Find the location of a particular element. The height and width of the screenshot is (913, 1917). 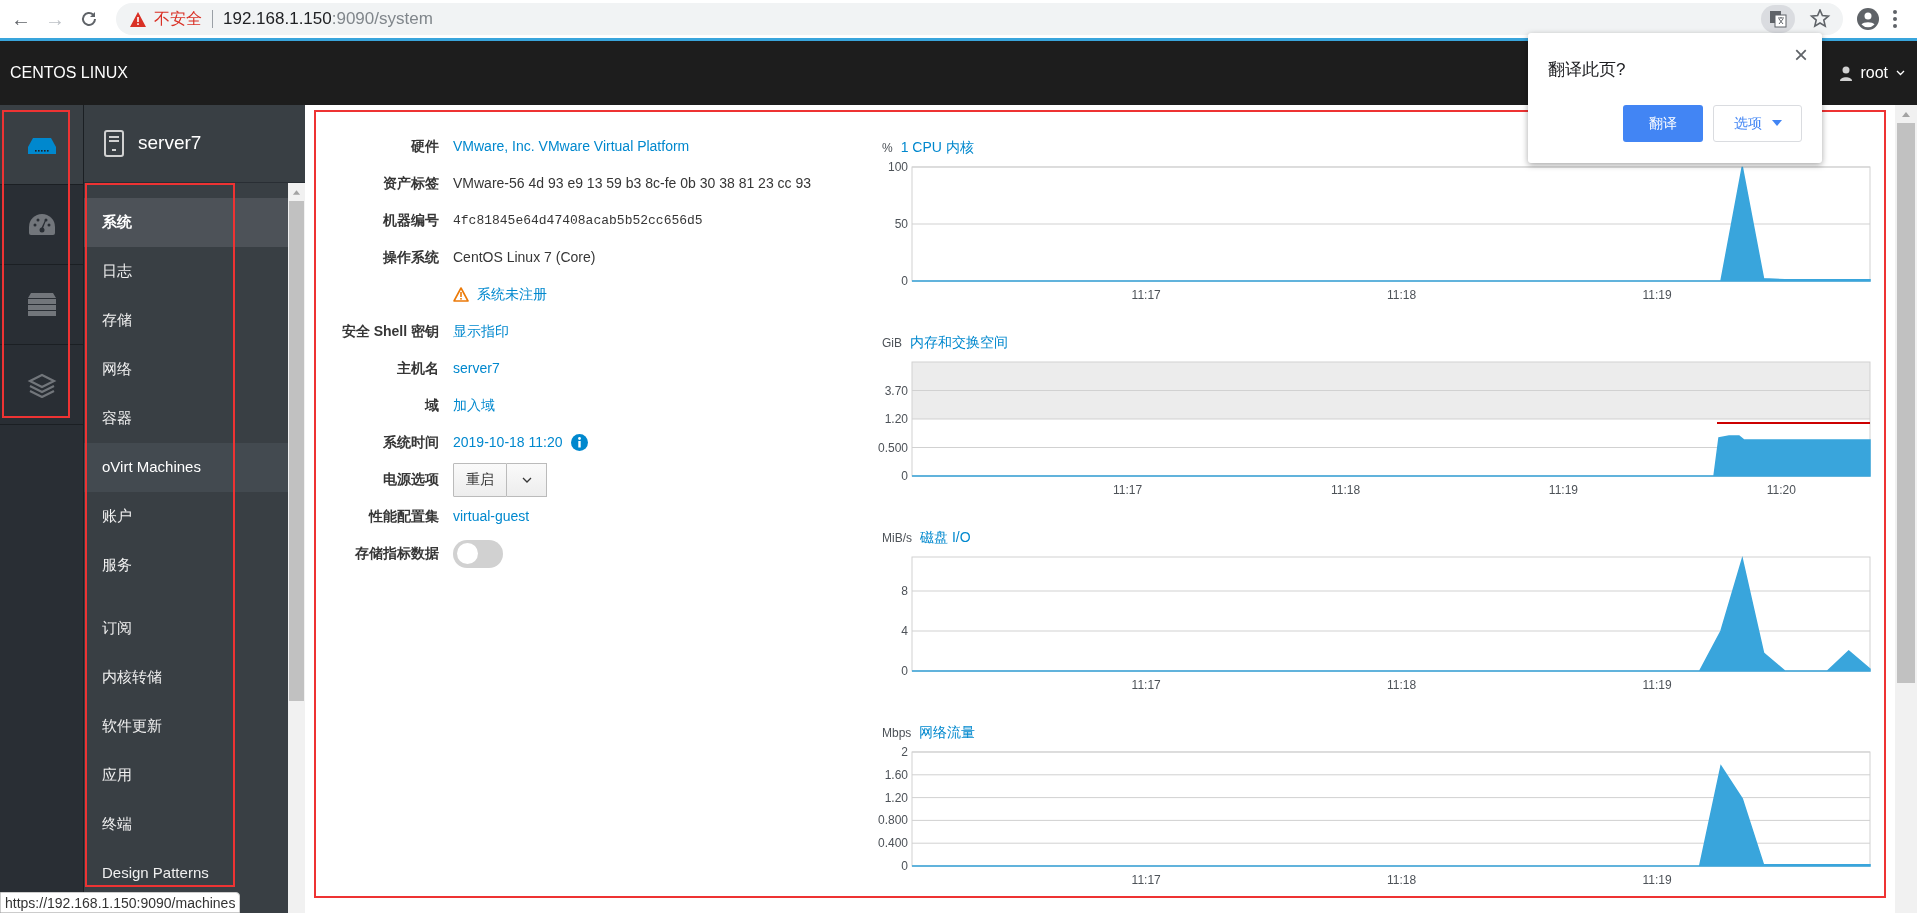

field-label: 资产标签 is located at coordinates (410, 183).